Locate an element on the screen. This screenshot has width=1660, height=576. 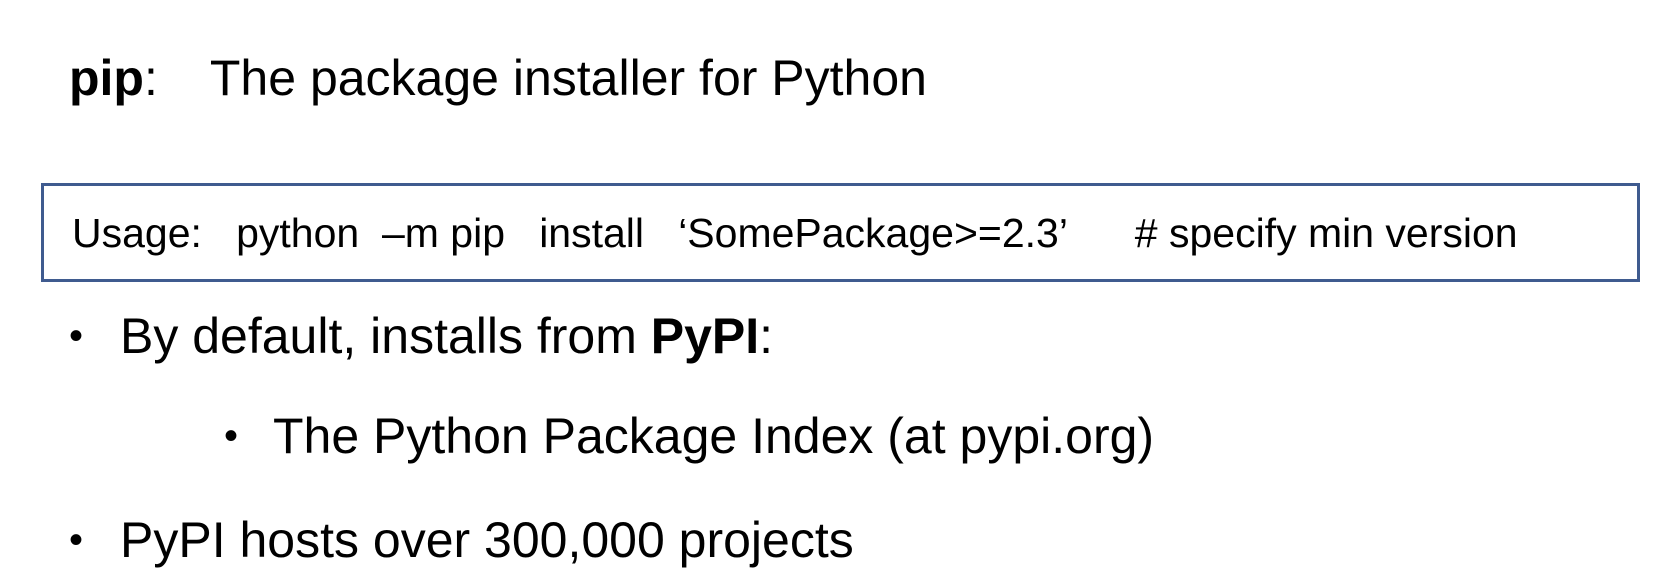
bullet-default-source-prefix: By default, installs from is located at coordinates (385, 336).